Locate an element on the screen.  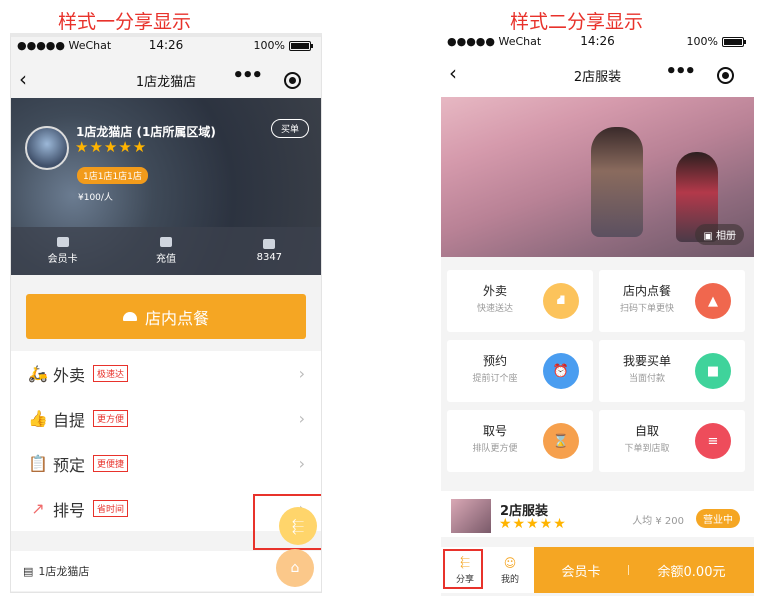
service-title: 取号 is located at coordinates (494, 431).